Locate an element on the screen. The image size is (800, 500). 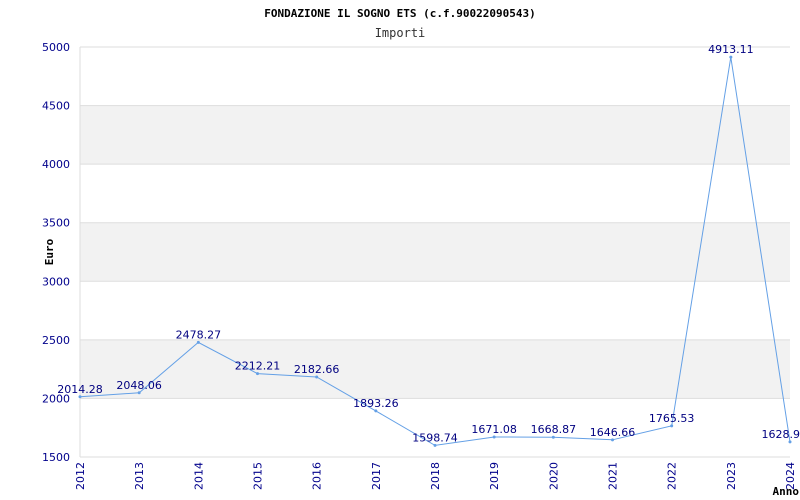
x-tick-label: 2016 is located at coordinates (317, 476).